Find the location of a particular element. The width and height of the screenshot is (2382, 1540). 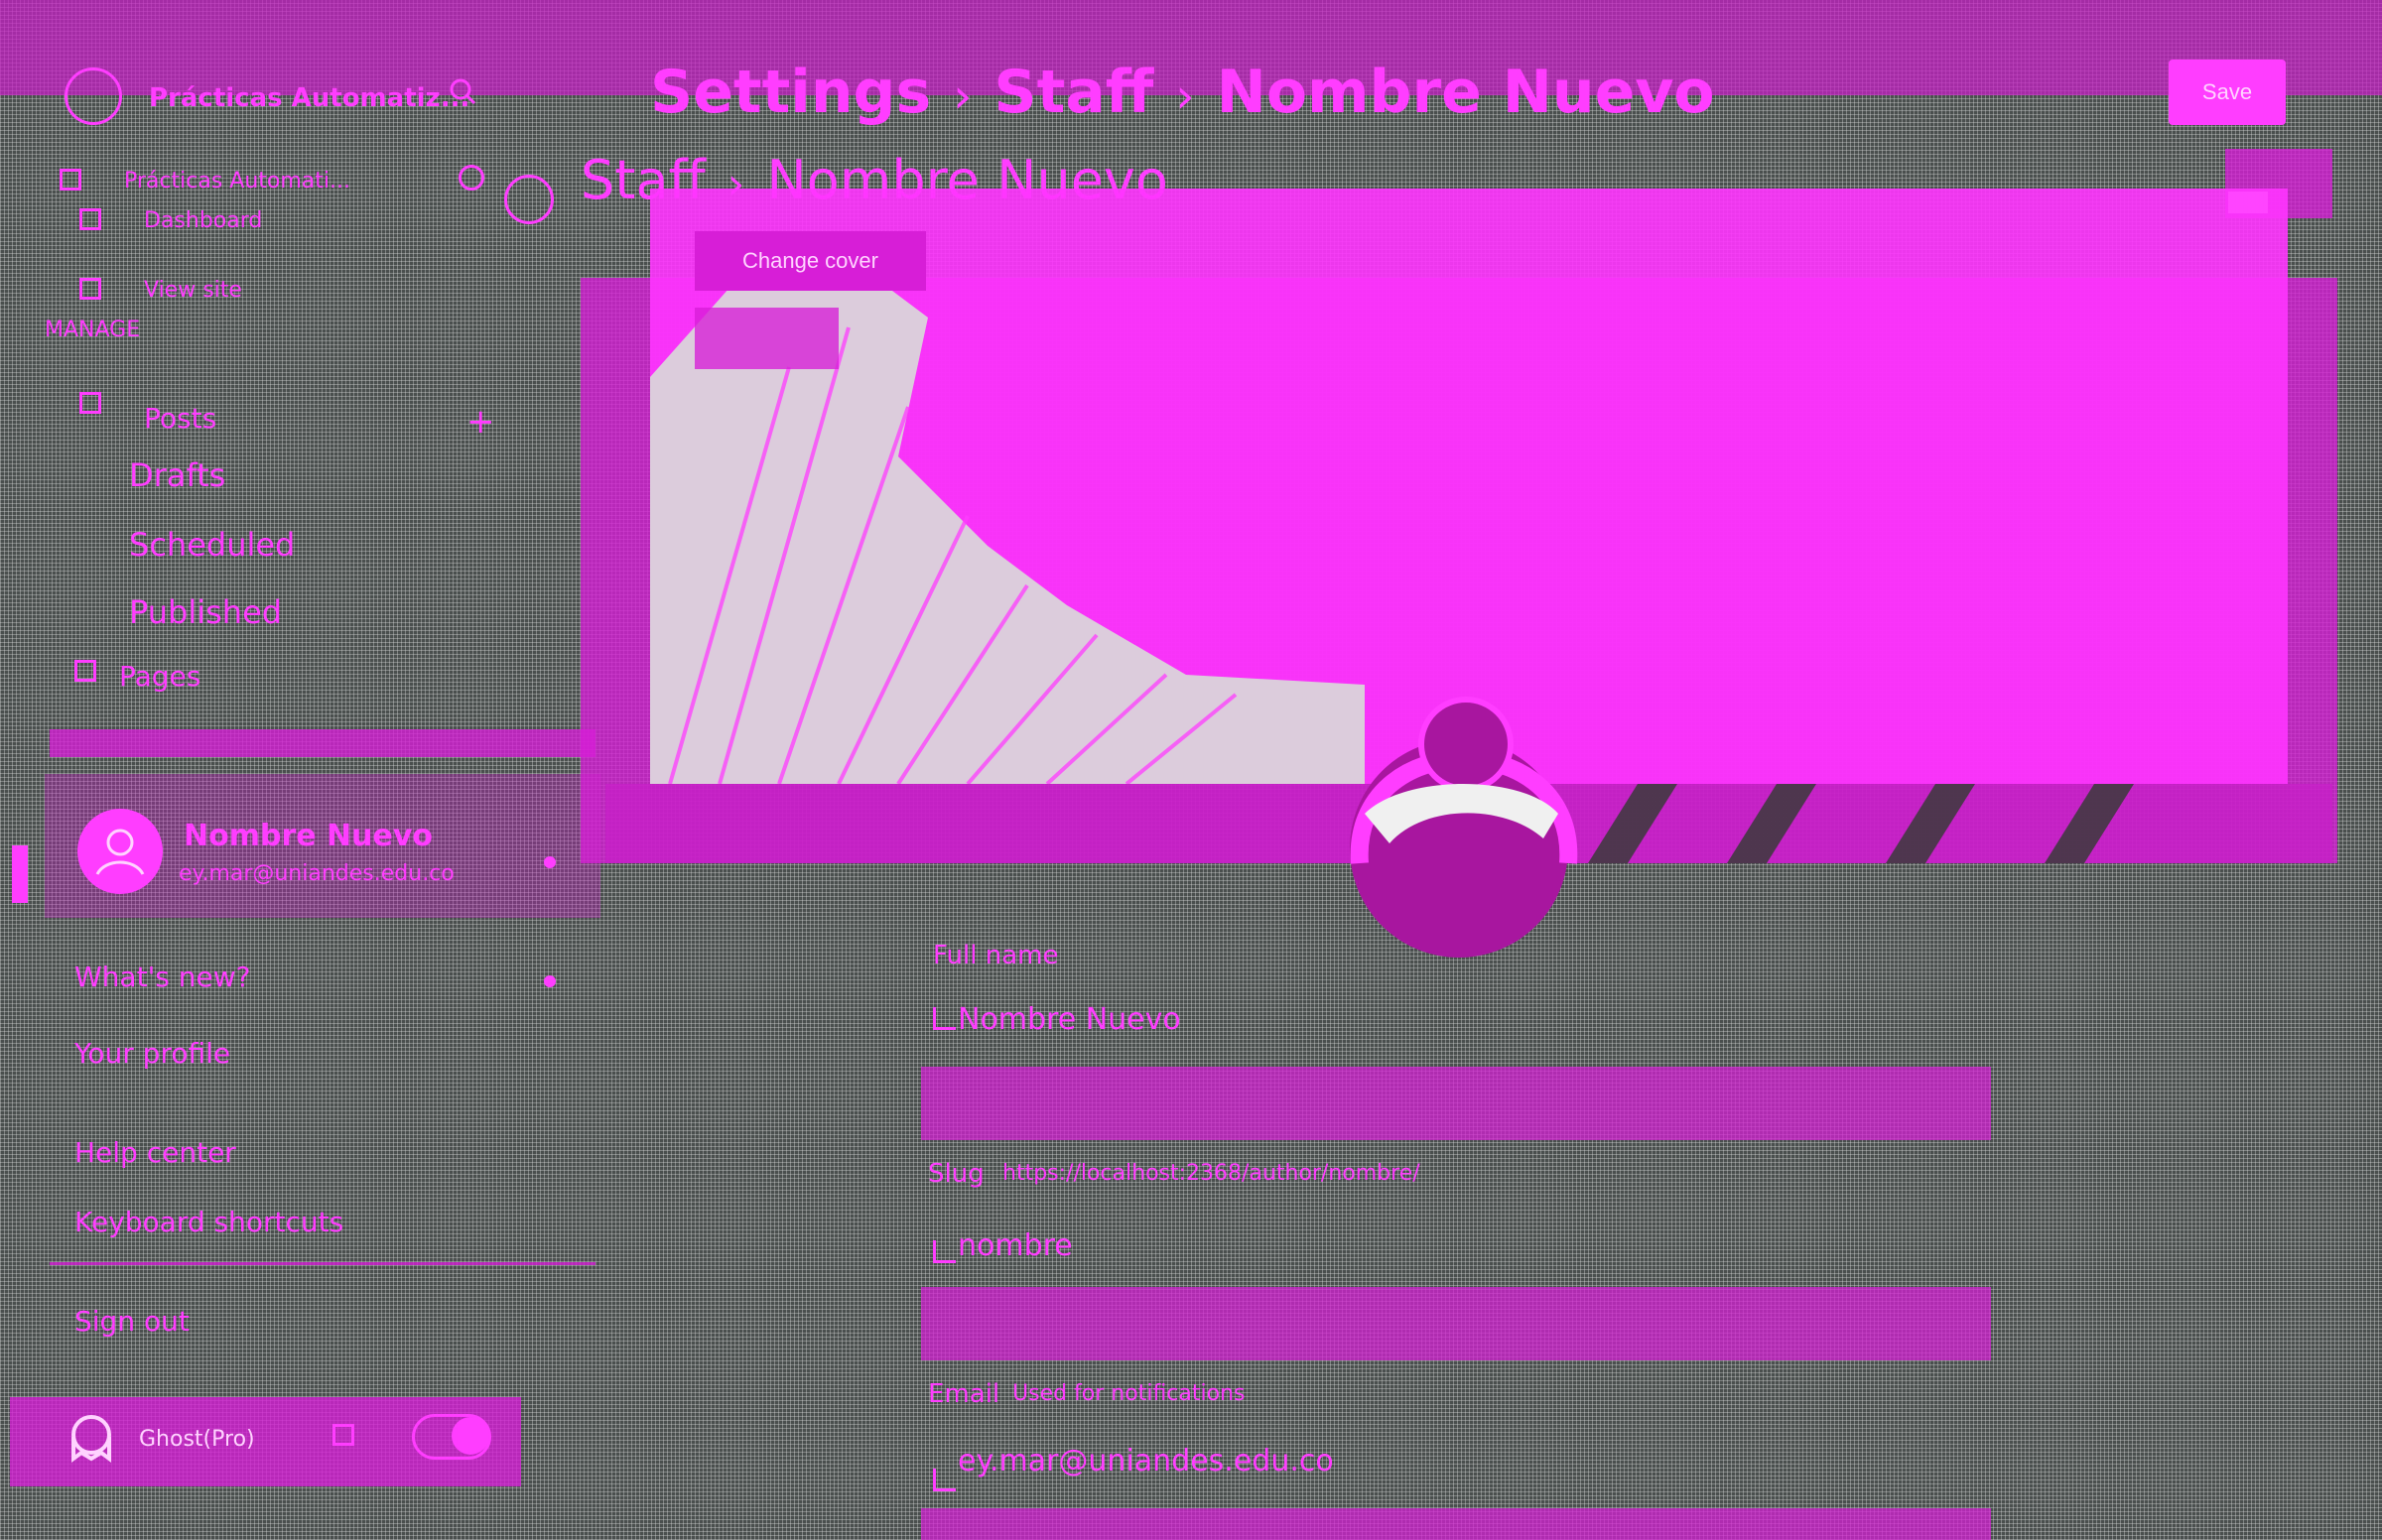

back-icon is located at coordinates (529, 199).